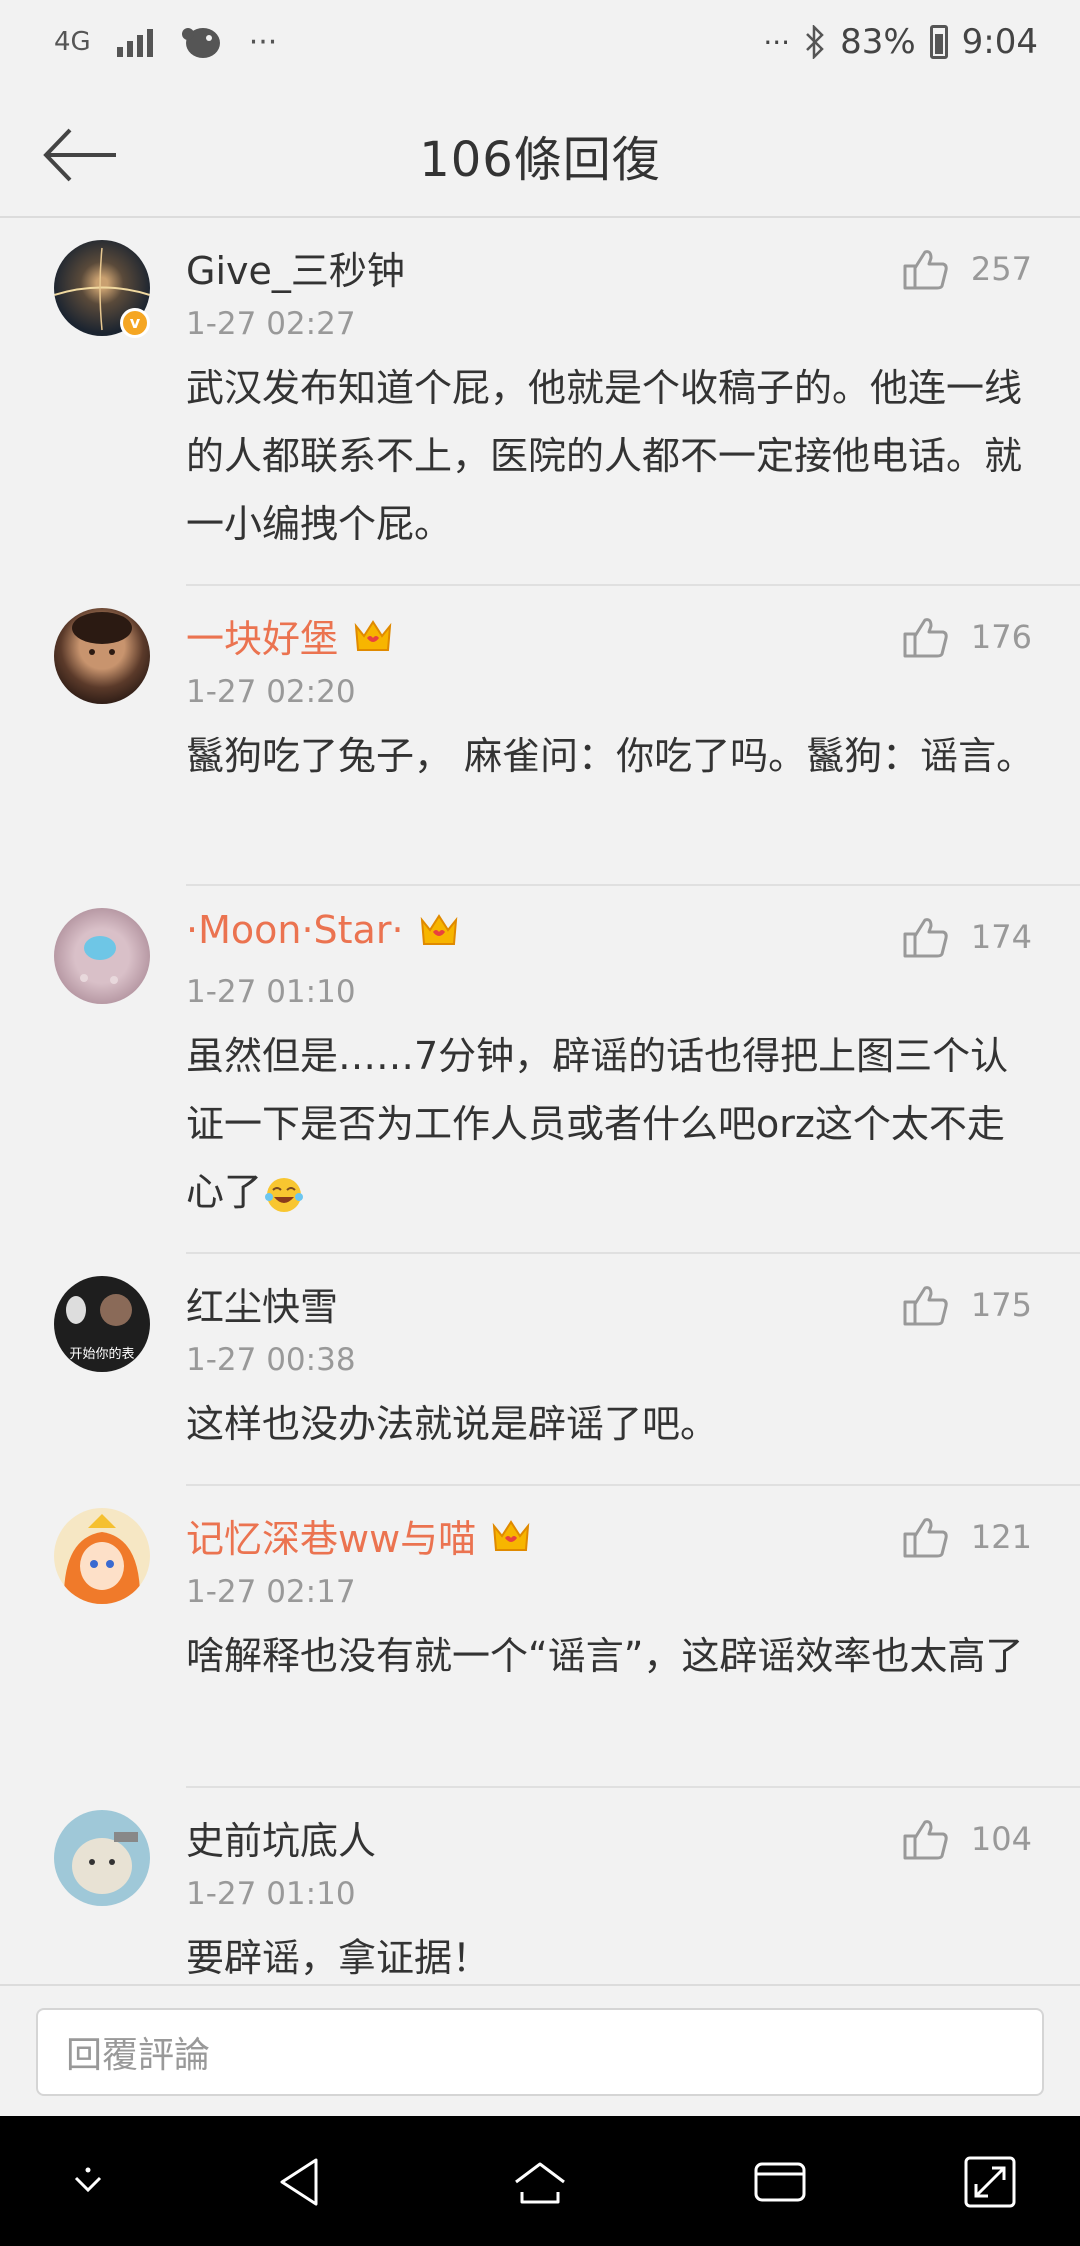 Image resolution: width=1080 pixels, height=2246 pixels. What do you see at coordinates (540, 1370) in the screenshot?
I see `comment-item: 开始你的表 红尘快雪 1-27 00:38 这样也没办法就说是辟谣了吧。 175` at bounding box center [540, 1370].